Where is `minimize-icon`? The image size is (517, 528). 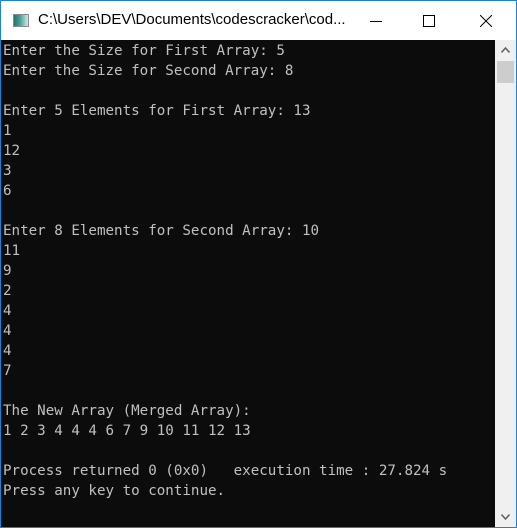
minimize-icon is located at coordinates (376, 21).